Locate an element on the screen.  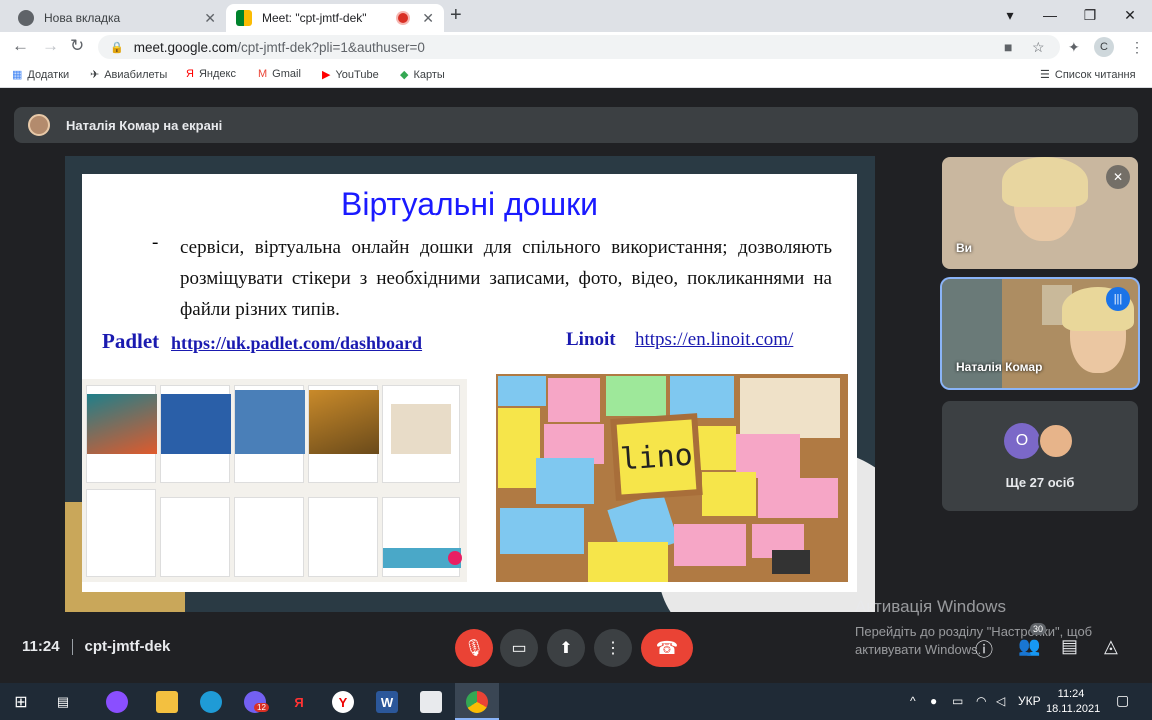
bookmark-yandex: Я Яндекс is located at coordinates (211, 74).